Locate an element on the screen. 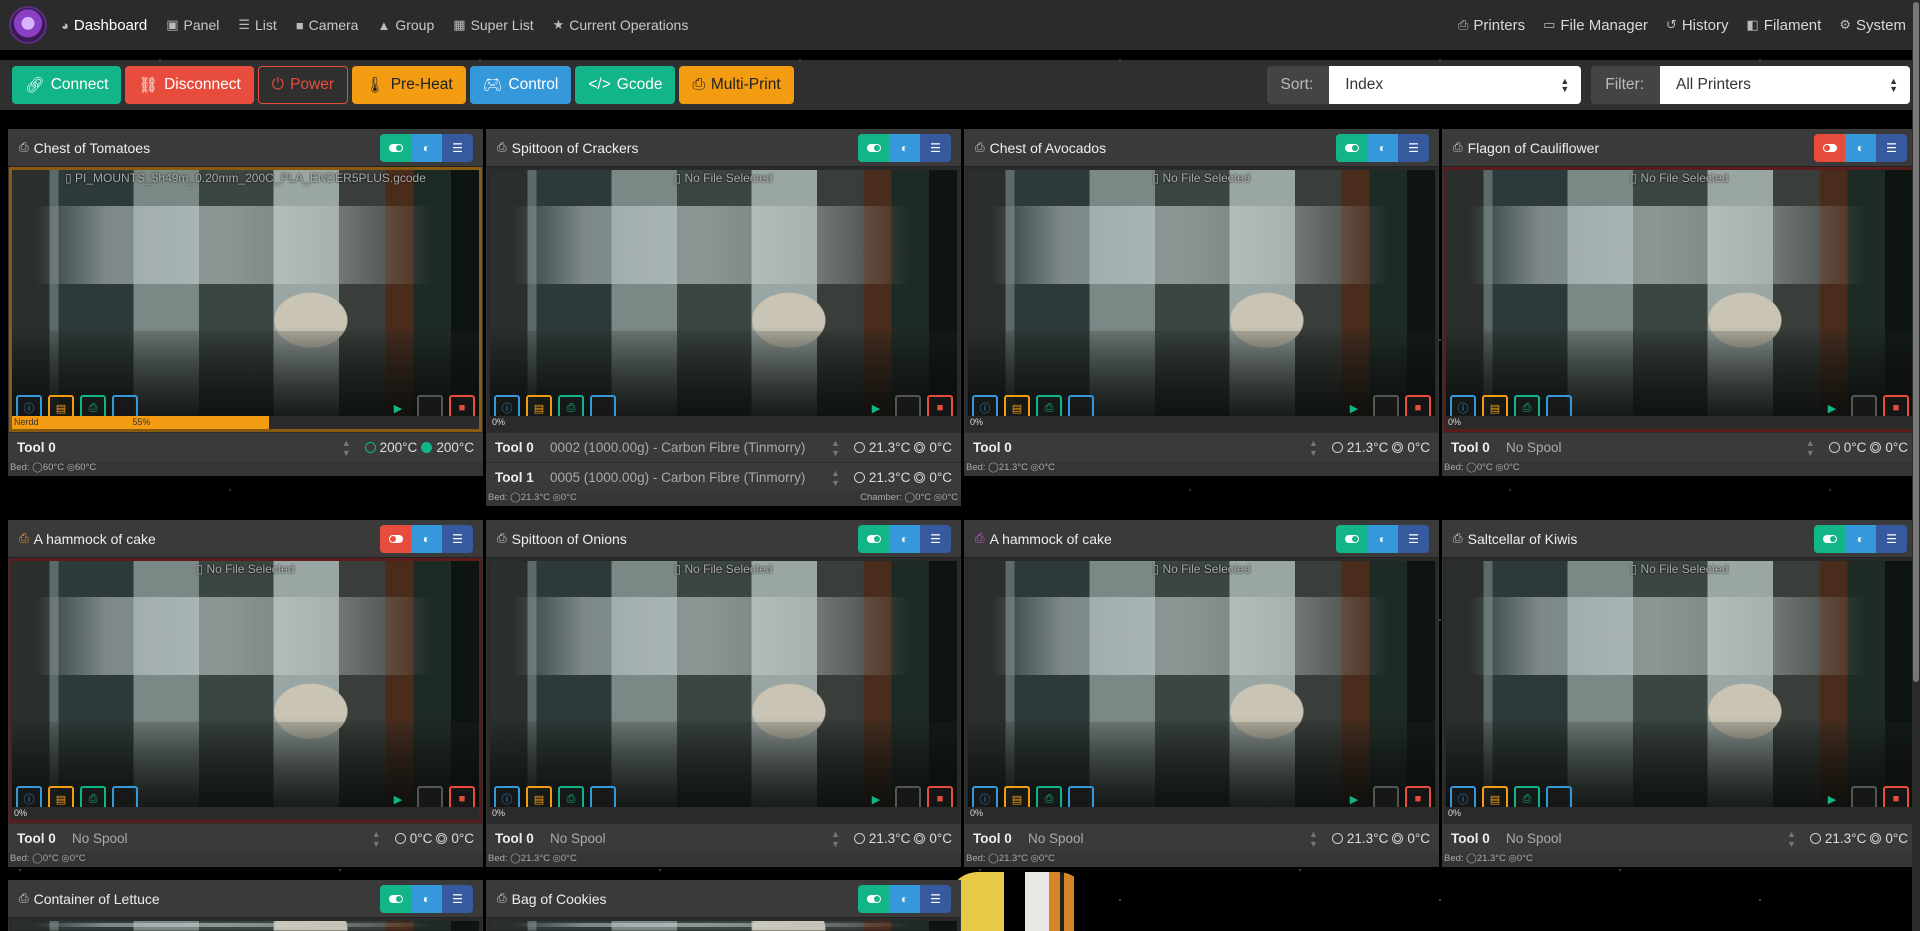 The image size is (1920, 931). page-scrollbar is located at coordinates (1916, 465).